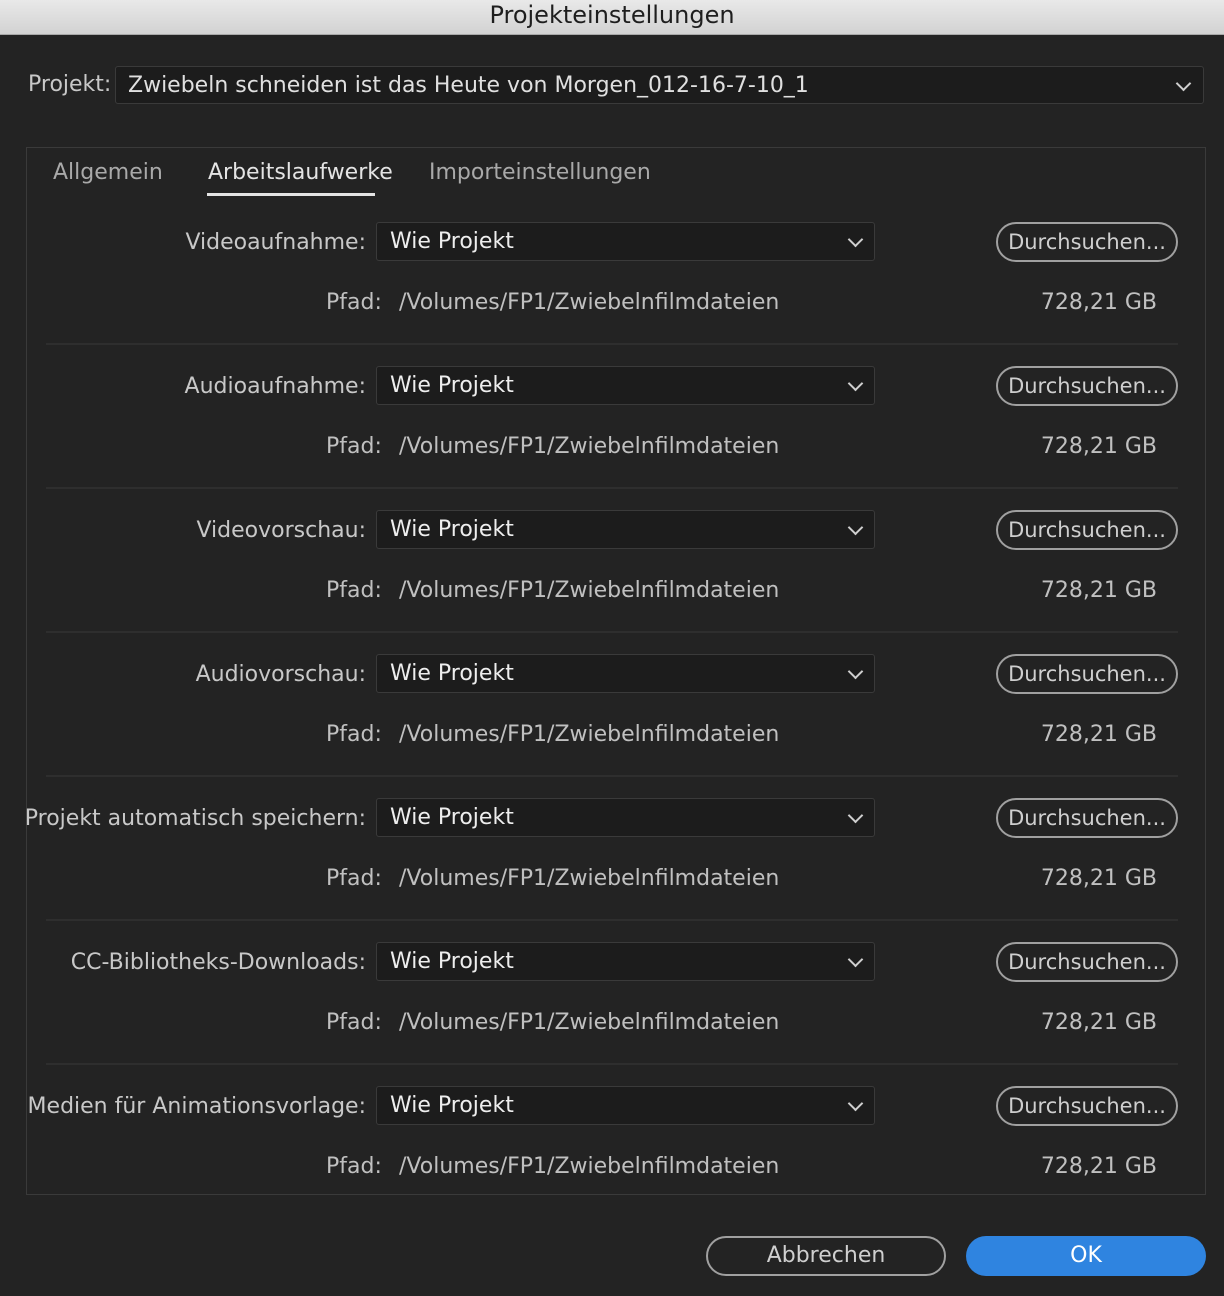 The image size is (1224, 1296). Describe the element at coordinates (291, 194) in the screenshot. I see `active-tab-indicator` at that location.